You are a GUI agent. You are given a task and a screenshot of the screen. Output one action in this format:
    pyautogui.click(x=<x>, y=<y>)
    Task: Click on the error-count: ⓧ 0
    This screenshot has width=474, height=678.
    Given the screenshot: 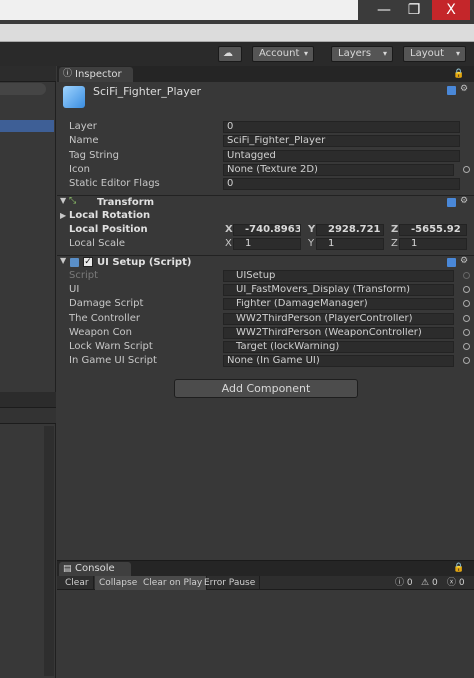 What is the action you would take?
    pyautogui.click(x=456, y=583)
    